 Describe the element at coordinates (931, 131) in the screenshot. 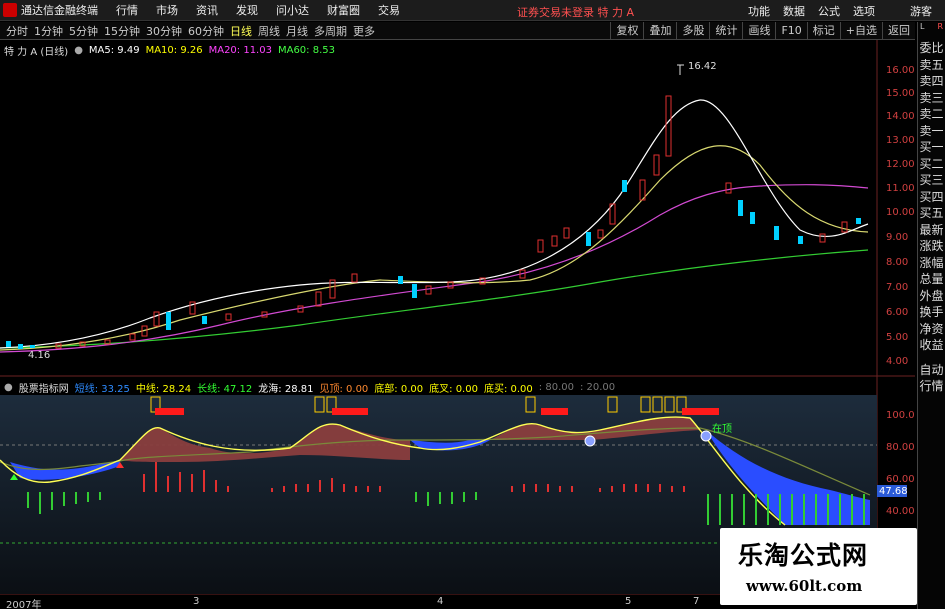

I see `side-sell1: 卖一` at that location.